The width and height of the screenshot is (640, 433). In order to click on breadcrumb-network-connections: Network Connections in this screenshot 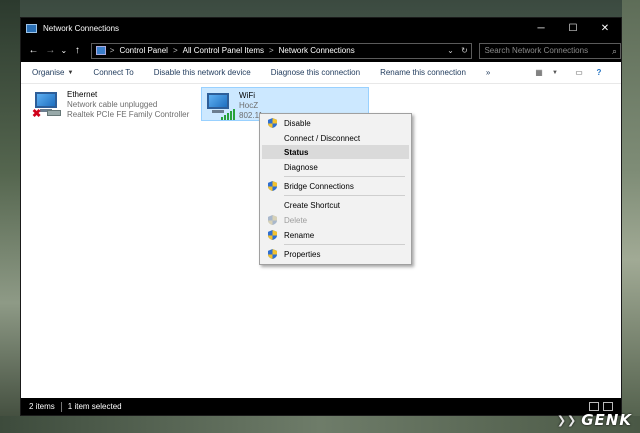, I will do `click(317, 50)`.